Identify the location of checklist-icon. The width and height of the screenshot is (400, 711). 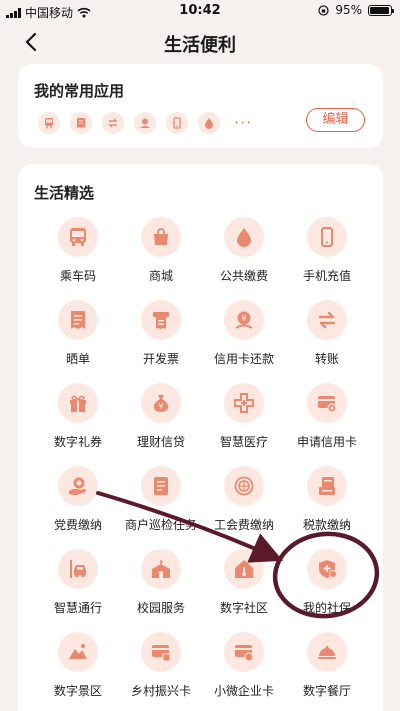
(161, 486).